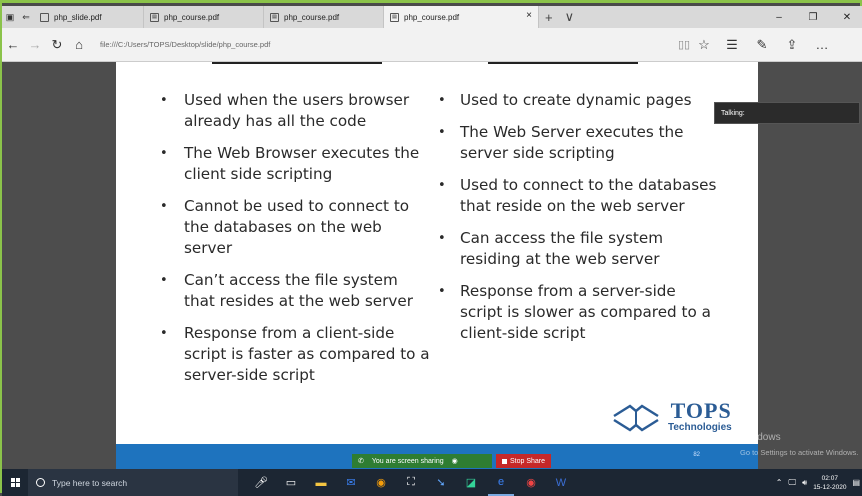 The width and height of the screenshot is (862, 496). Describe the element at coordinates (787, 113) in the screenshot. I see `talking-indicator: Talking:` at that location.